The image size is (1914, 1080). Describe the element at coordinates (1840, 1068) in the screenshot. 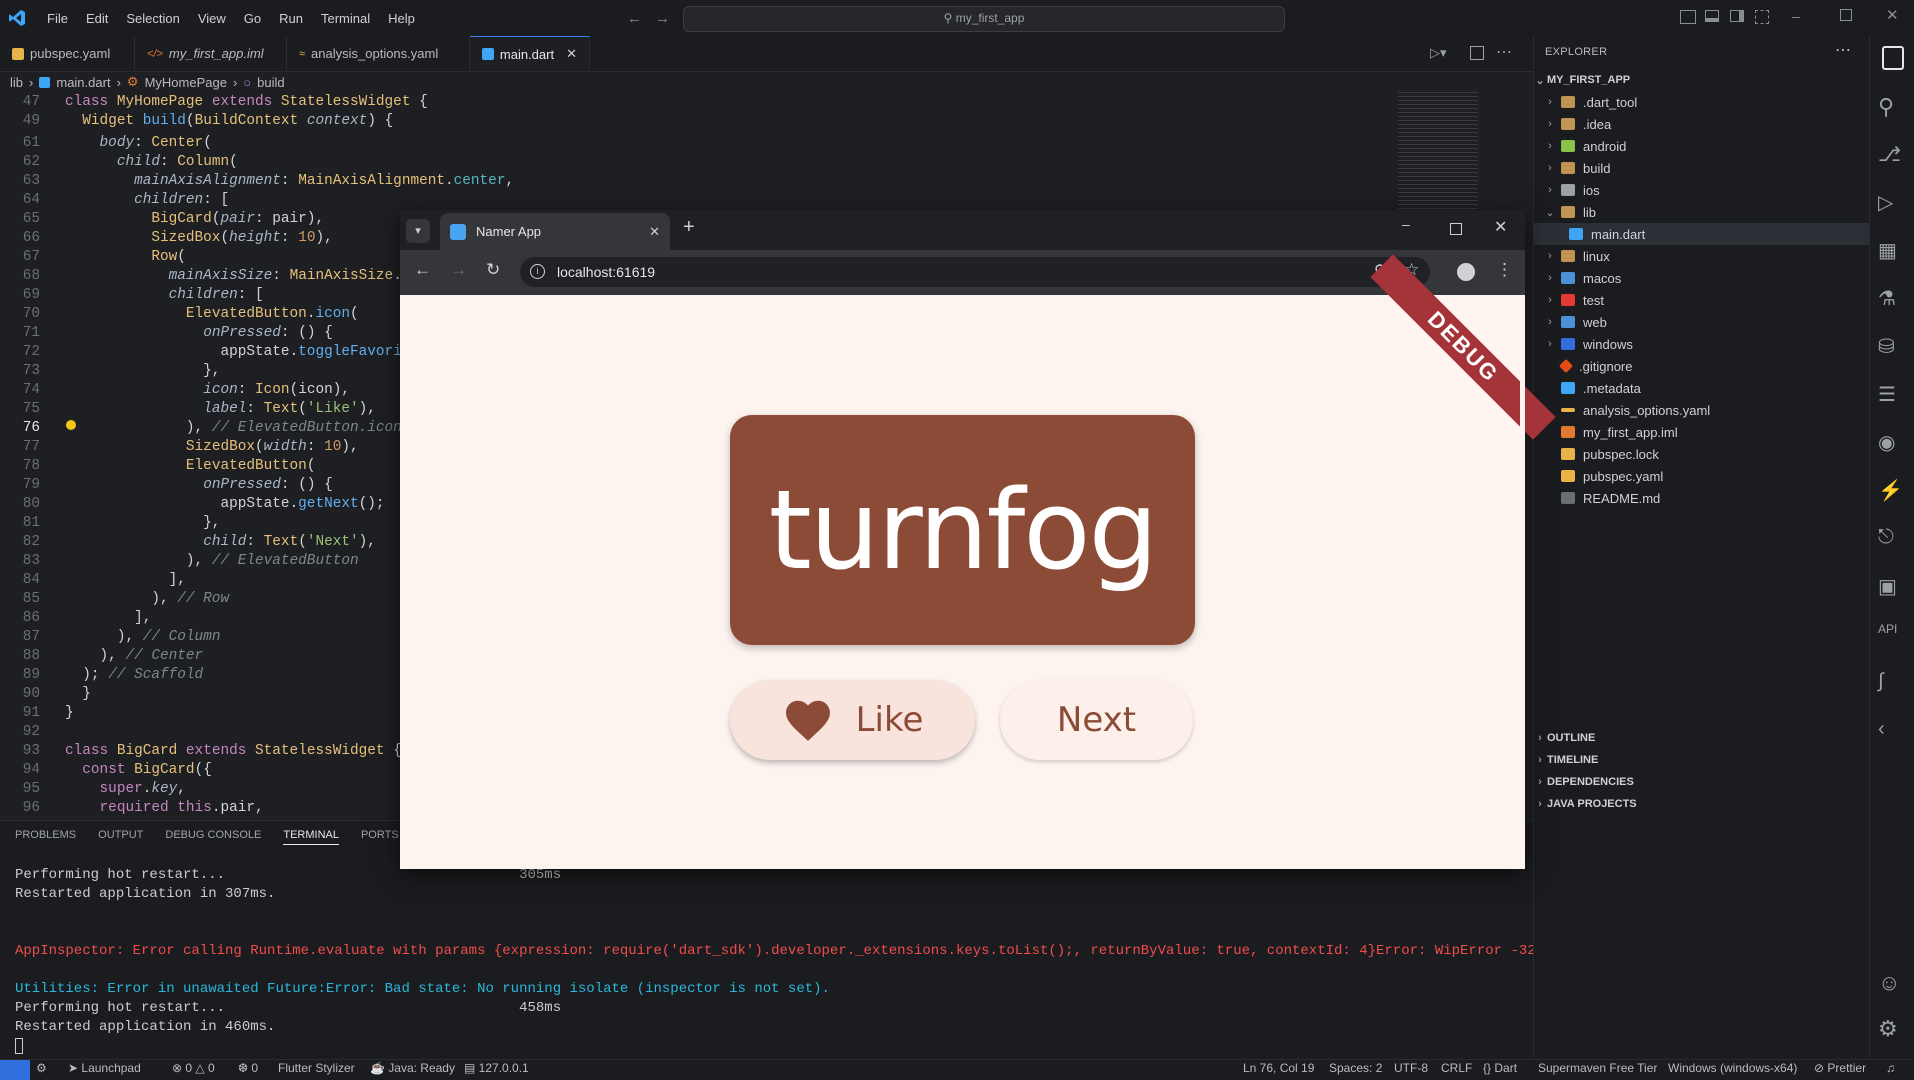

I see `status-prettier: ⊘ Prettier` at that location.